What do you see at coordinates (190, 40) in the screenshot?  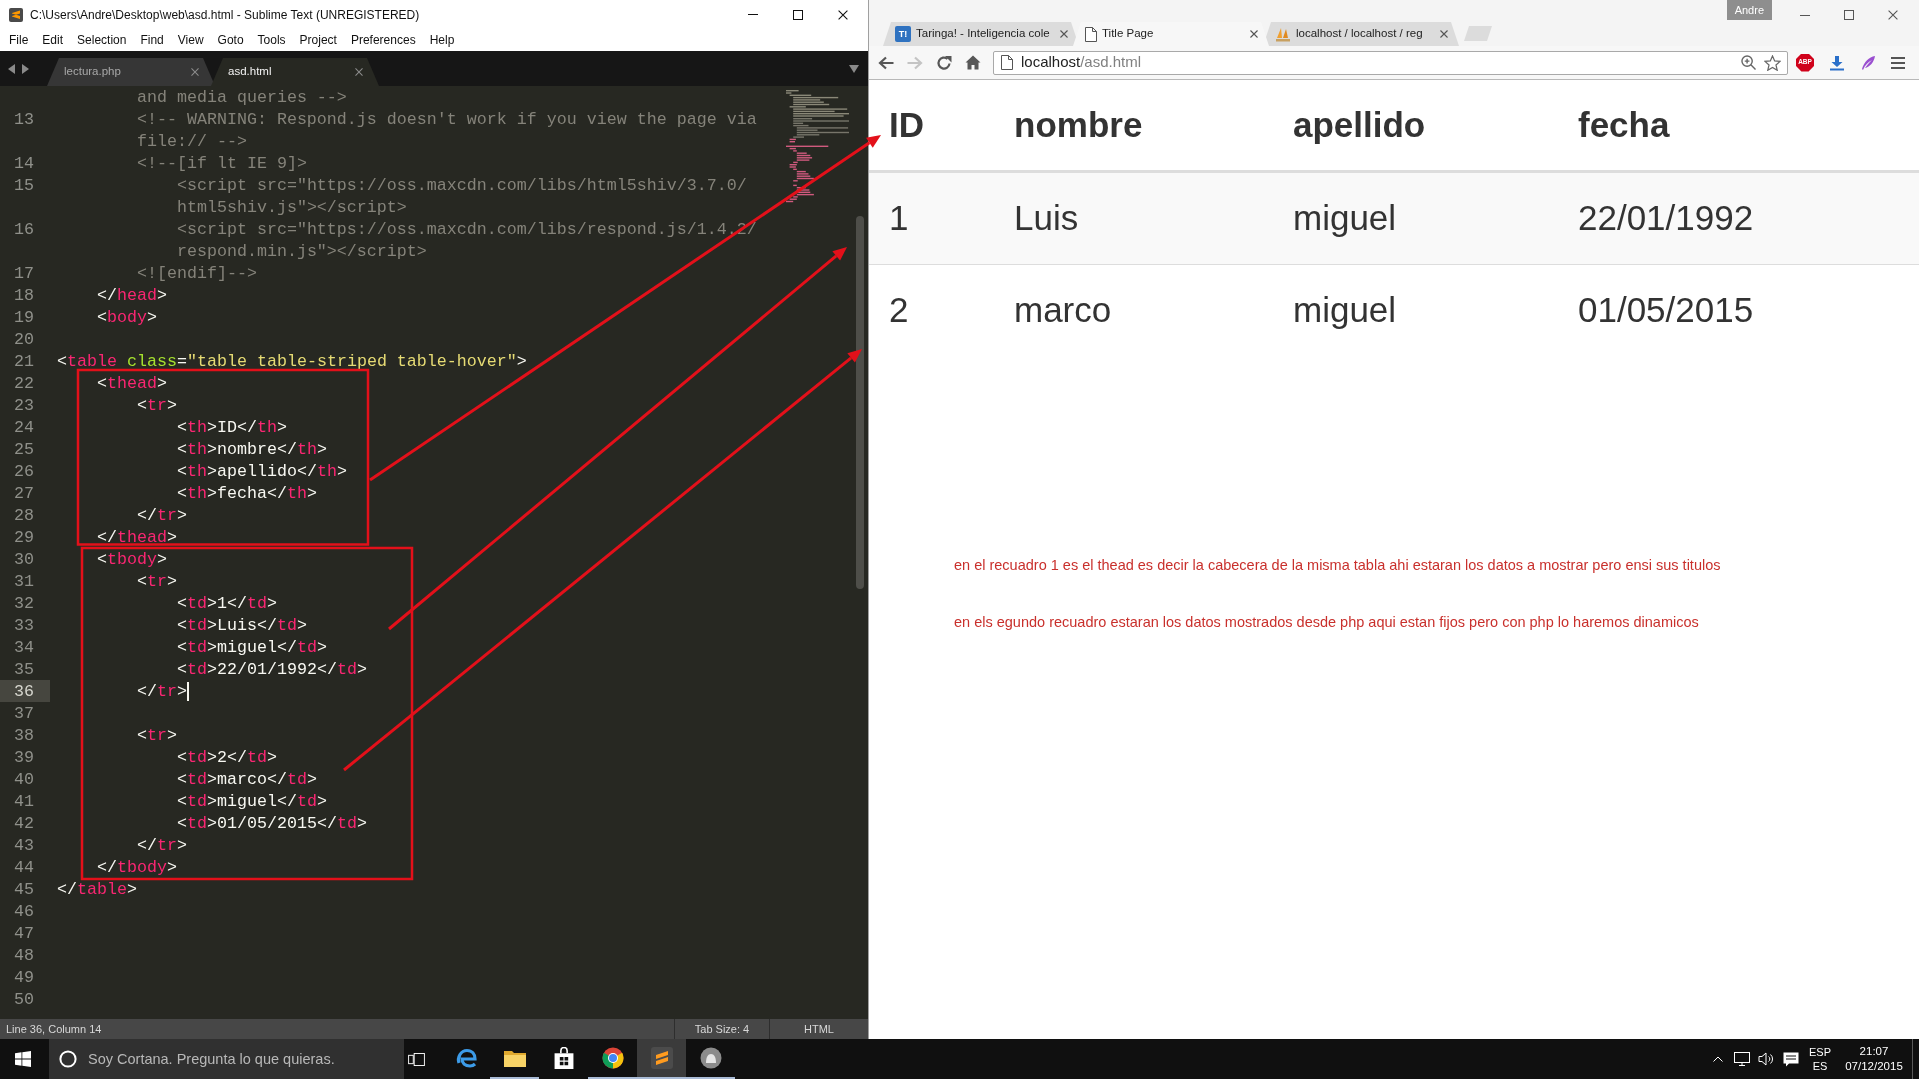 I see `menu-item: View` at bounding box center [190, 40].